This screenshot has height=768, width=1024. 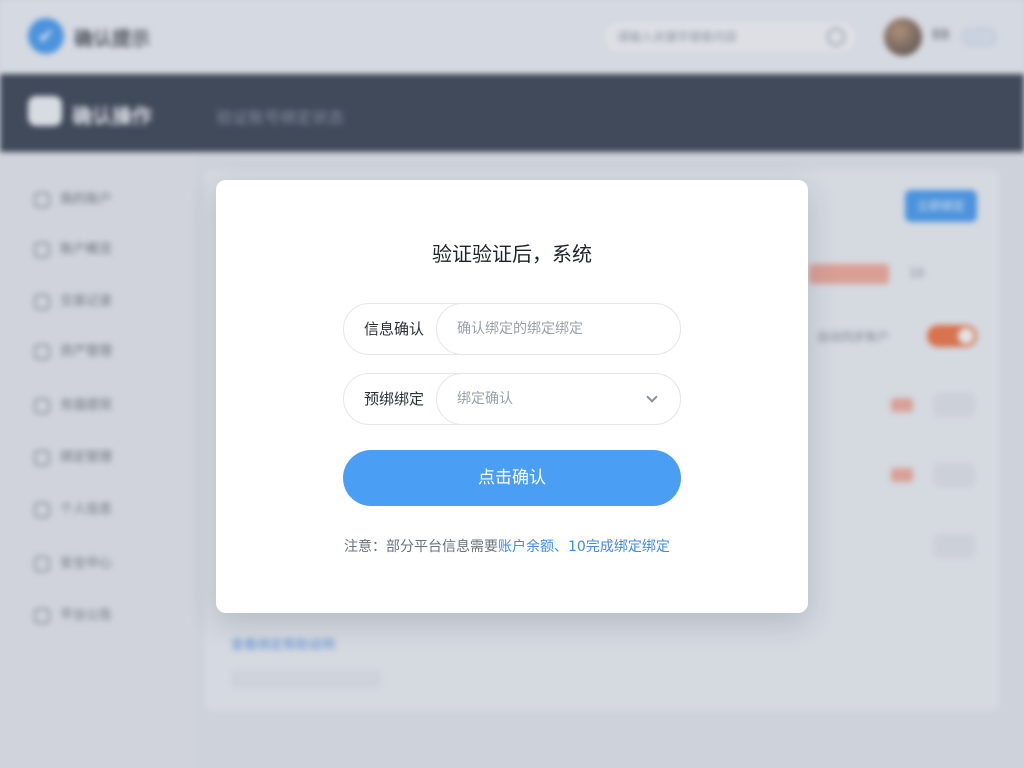 I want to click on dialog-title: 验证验证后，系统, so click(x=512, y=254).